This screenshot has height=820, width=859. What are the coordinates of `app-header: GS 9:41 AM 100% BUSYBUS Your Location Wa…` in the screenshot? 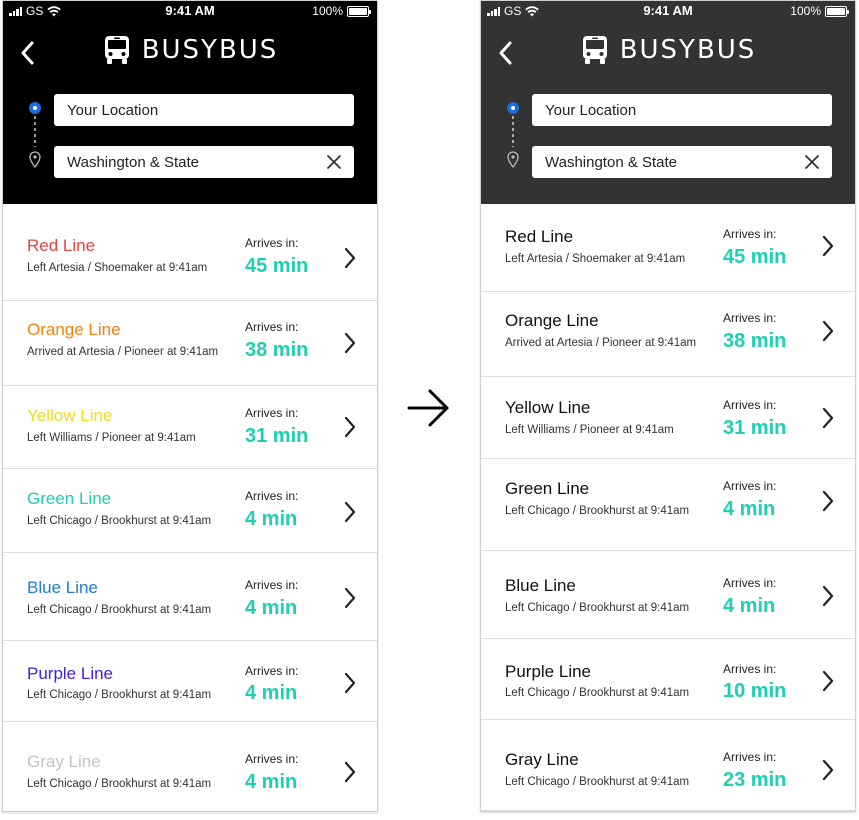 It's located at (668, 102).